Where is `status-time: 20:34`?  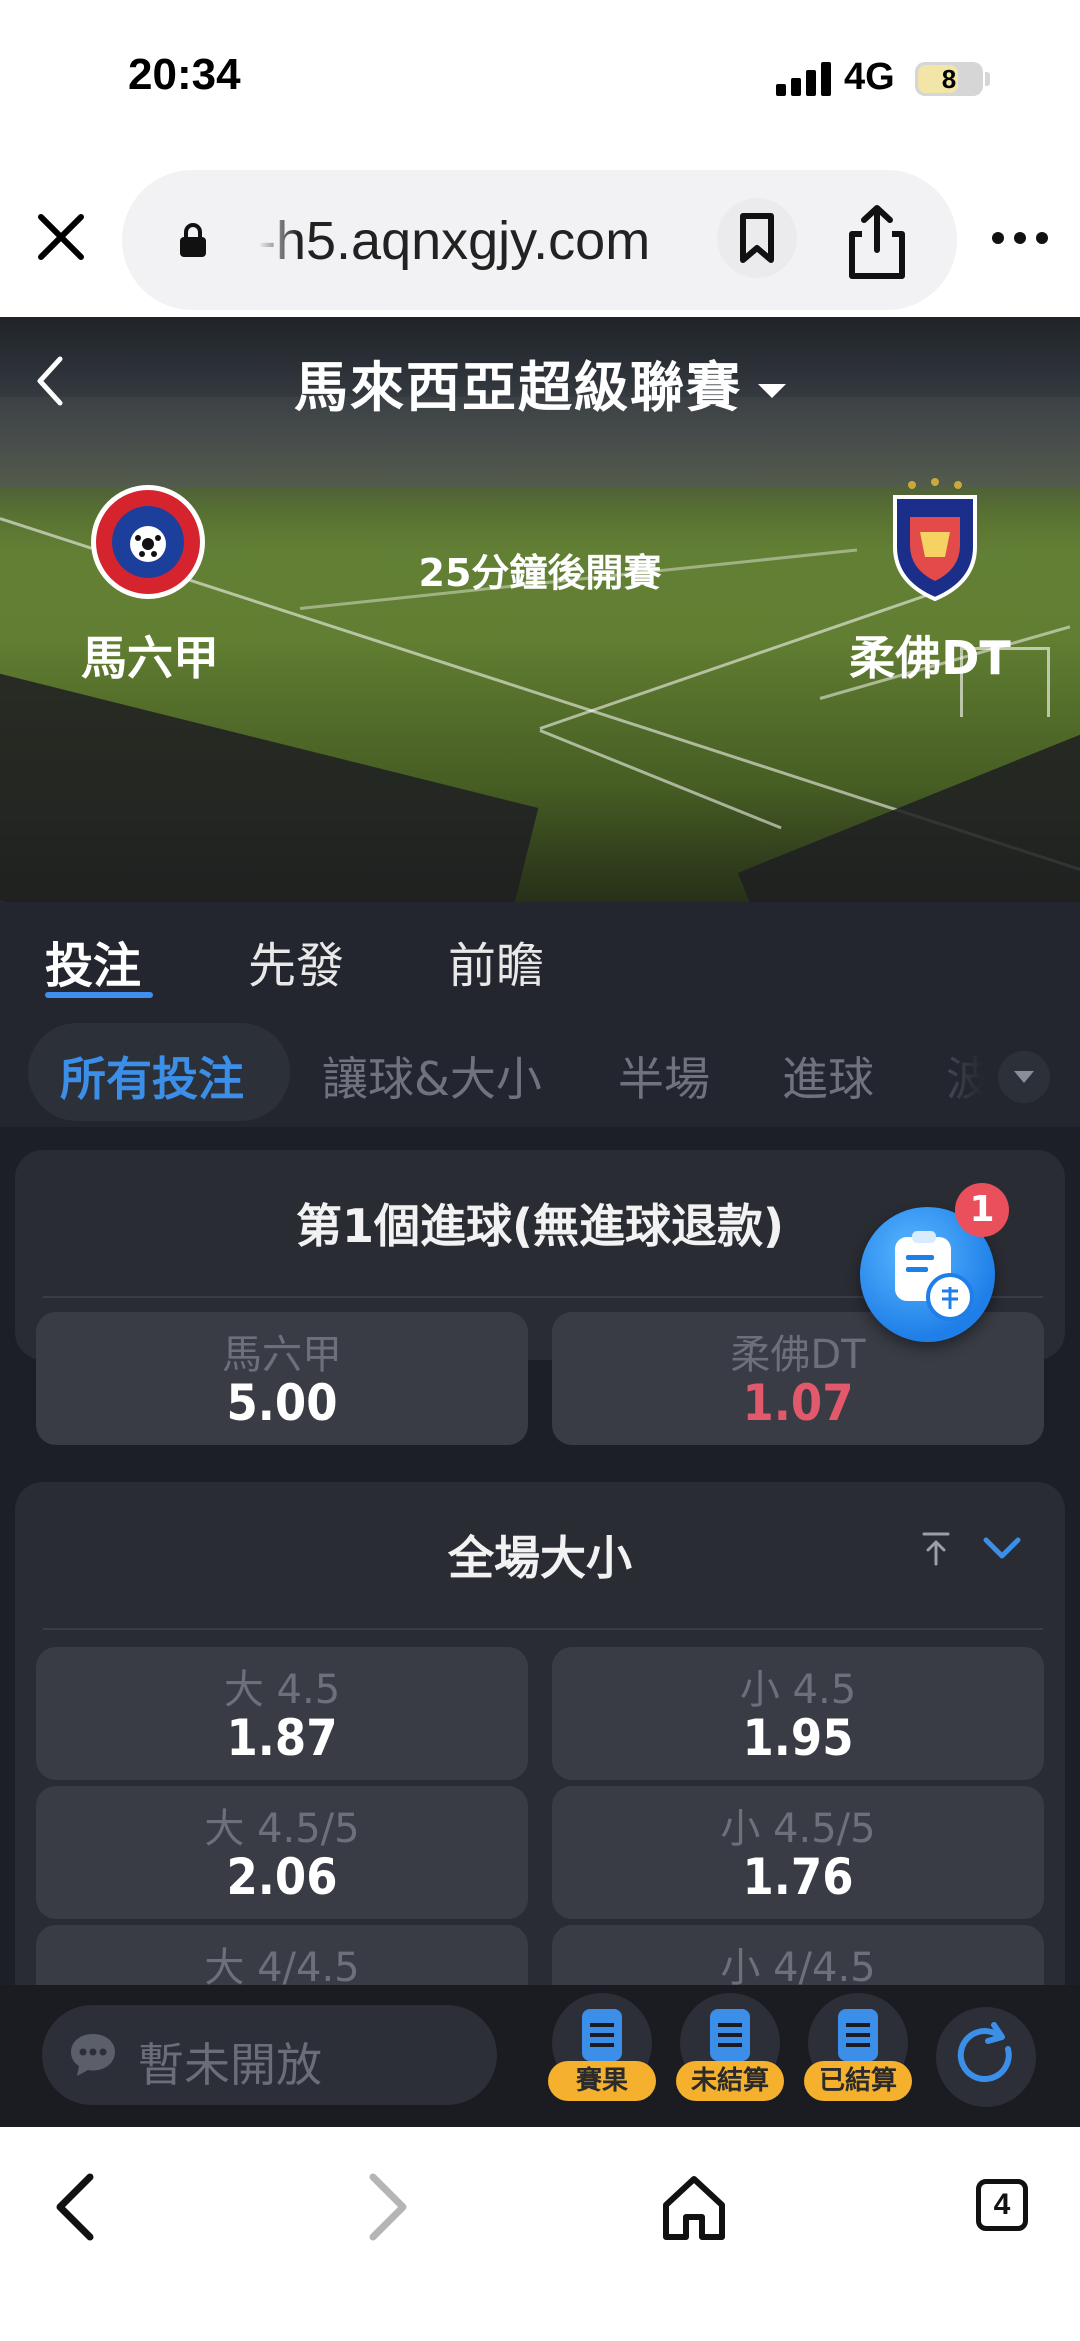
status-time: 20:34 is located at coordinates (184, 74).